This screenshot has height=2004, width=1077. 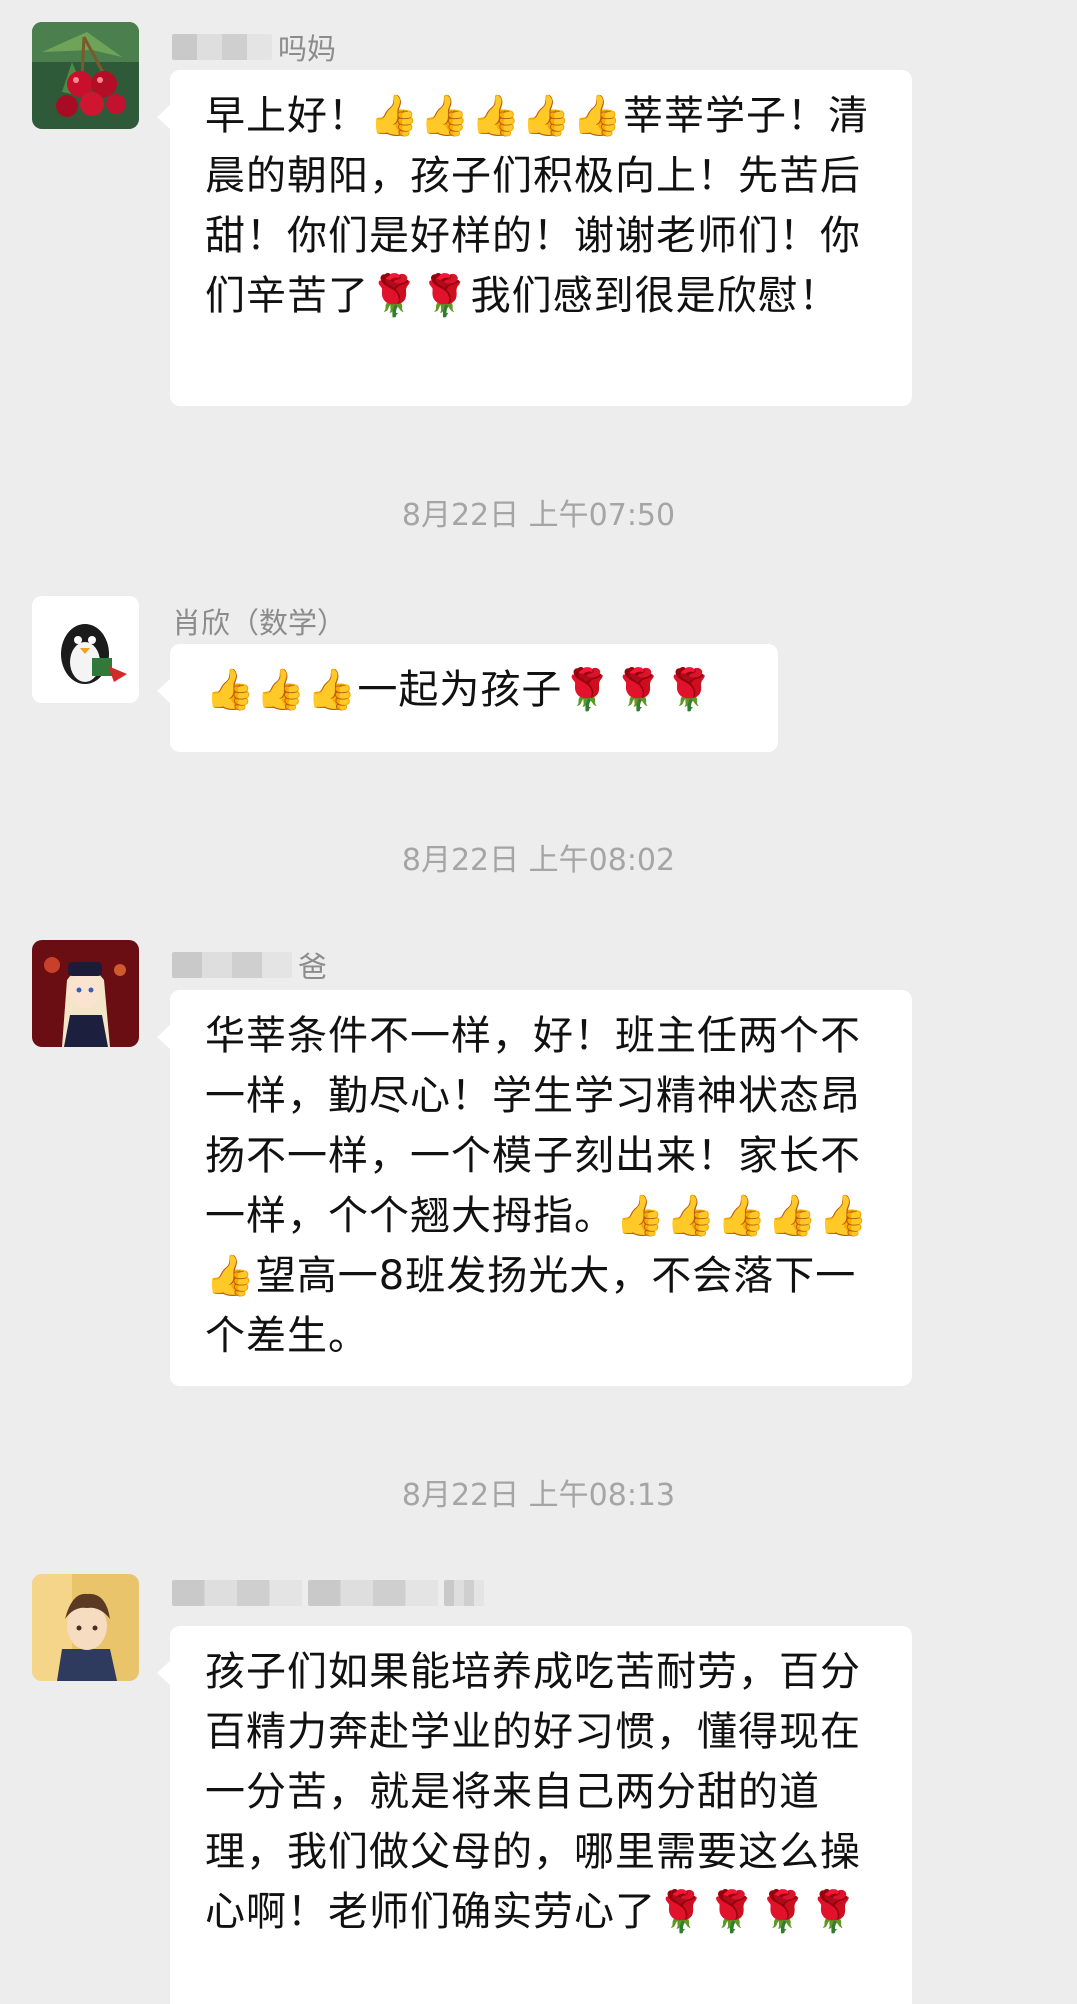 I want to click on avatar-anime-girl, so click(x=85, y=993).